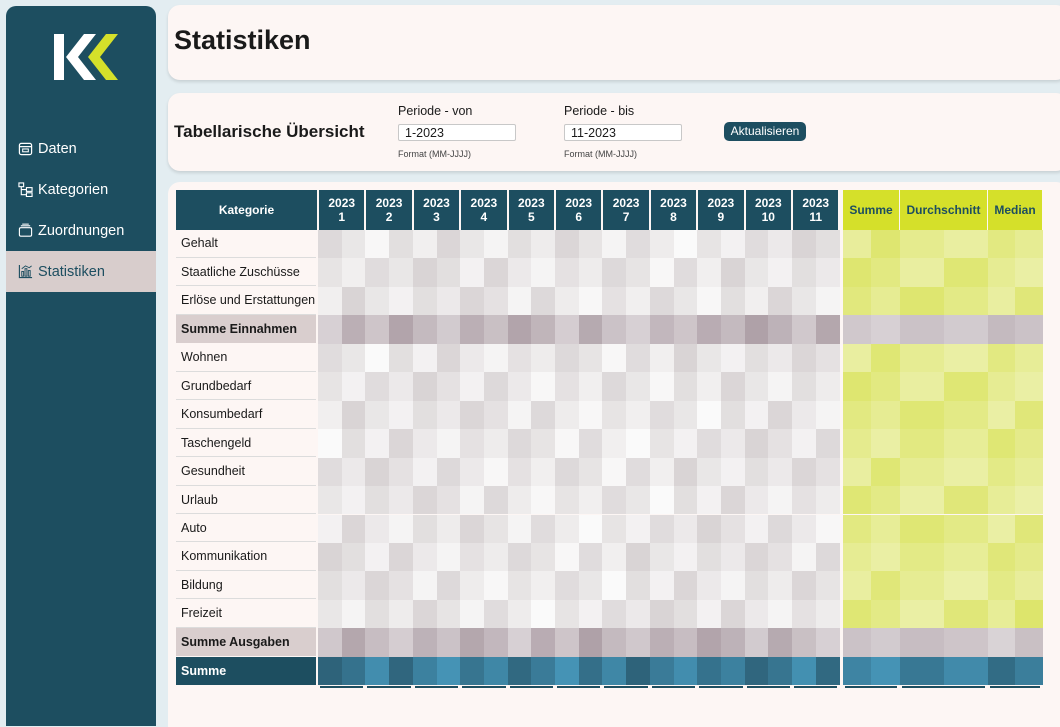 The height and width of the screenshot is (727, 1060). What do you see at coordinates (721, 217) in the screenshot?
I see `period-month: 9` at bounding box center [721, 217].